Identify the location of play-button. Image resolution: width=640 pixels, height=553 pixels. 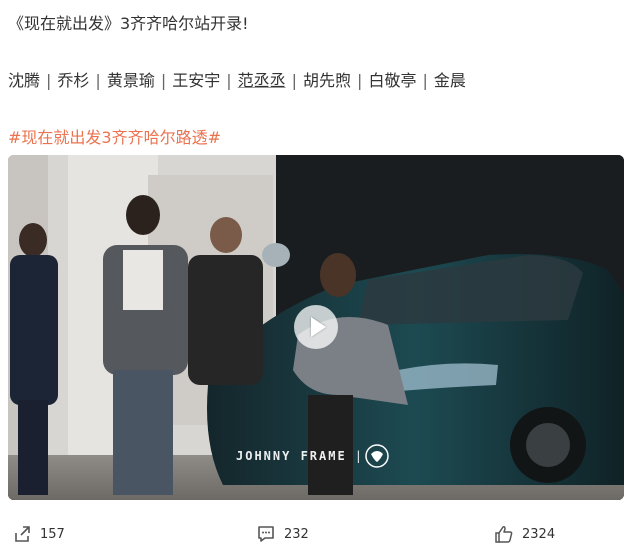
(316, 327).